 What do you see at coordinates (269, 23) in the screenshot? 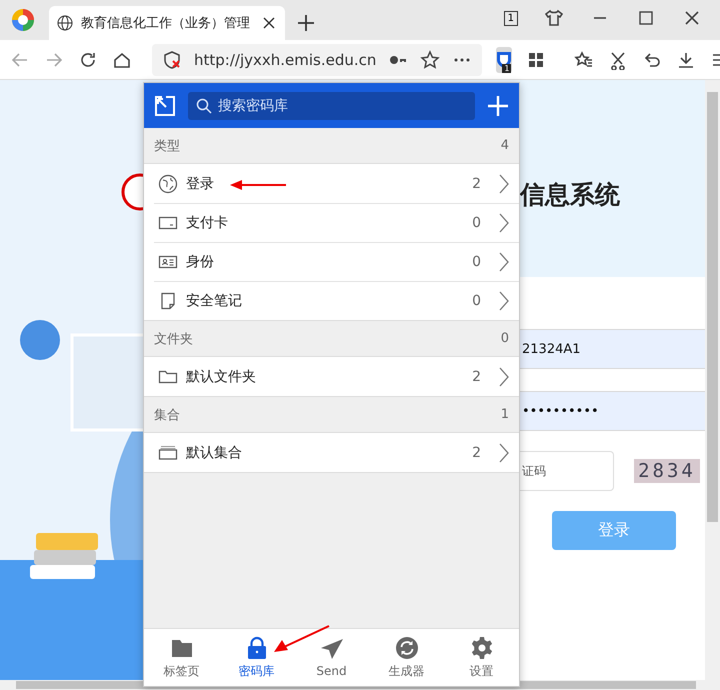
I see `close-icon` at bounding box center [269, 23].